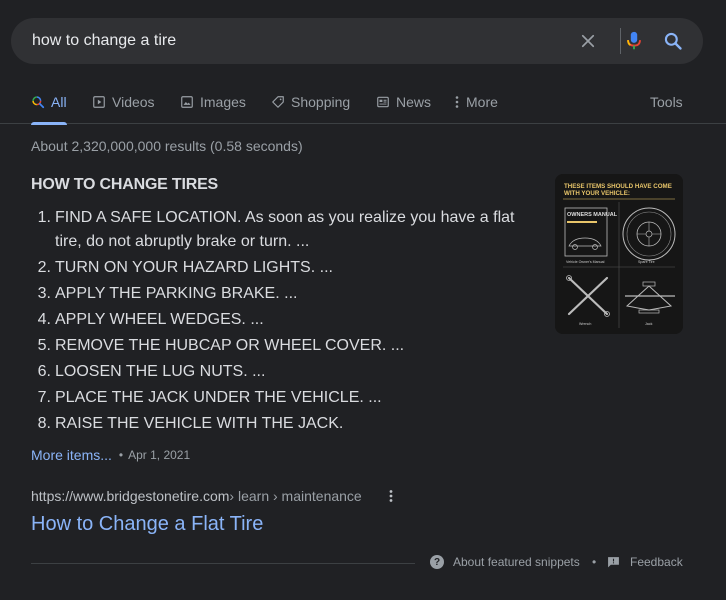 This screenshot has height=600, width=726. I want to click on feedback-link: Feedback, so click(645, 562).